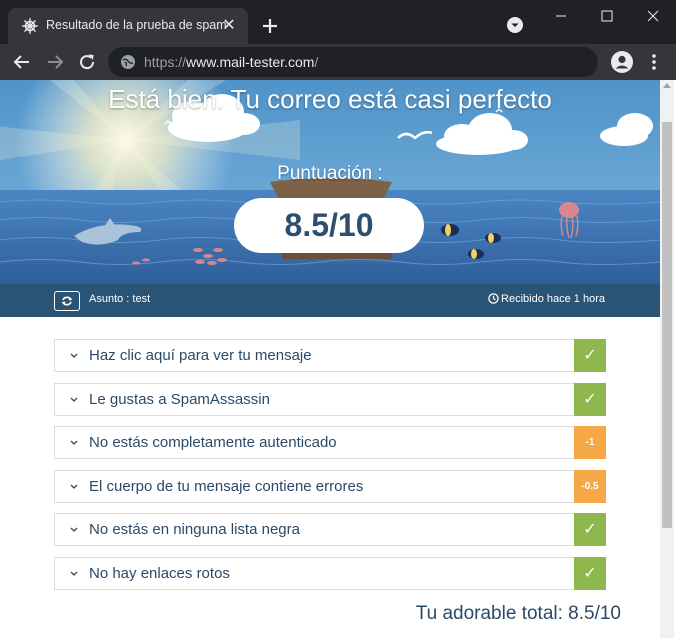 This screenshot has width=676, height=638. I want to click on message-info-bar: Asunto : test Recibido hace 1 hora, so click(330, 300).